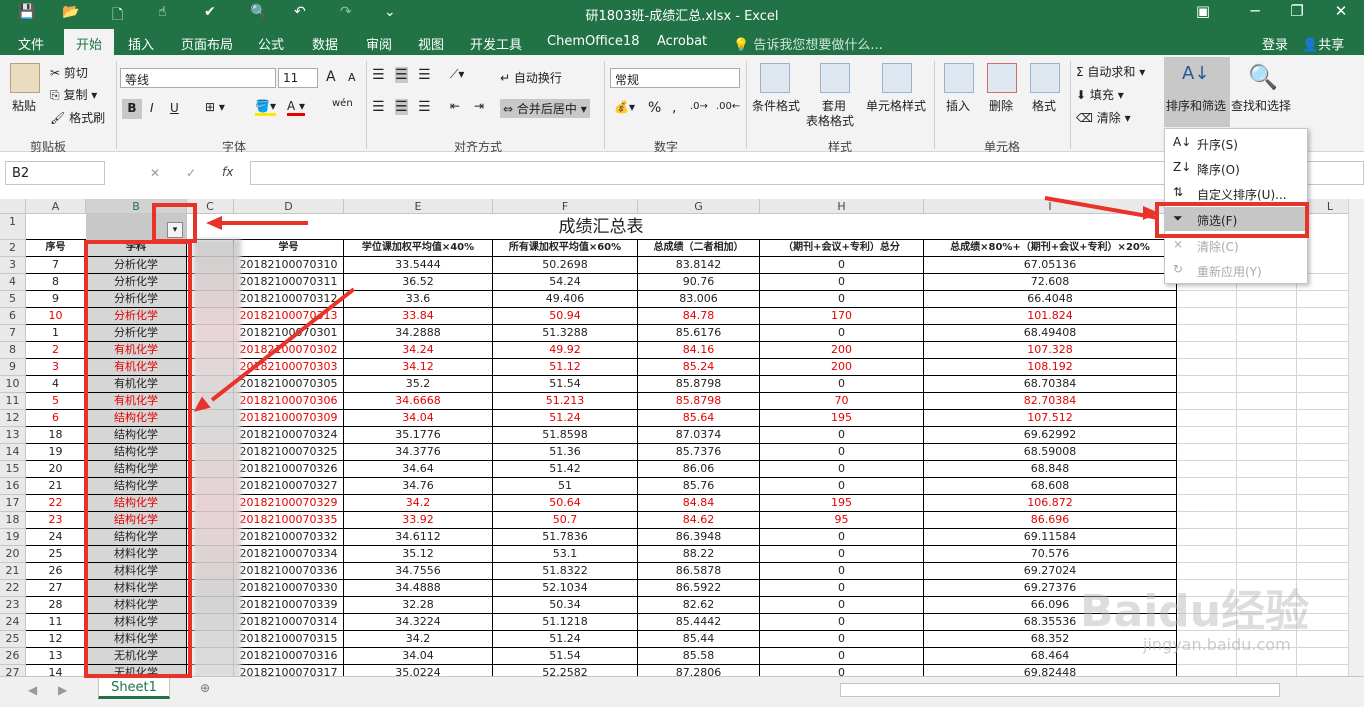 The image size is (1364, 707). What do you see at coordinates (13, 333) in the screenshot?
I see `row-header: 7` at bounding box center [13, 333].